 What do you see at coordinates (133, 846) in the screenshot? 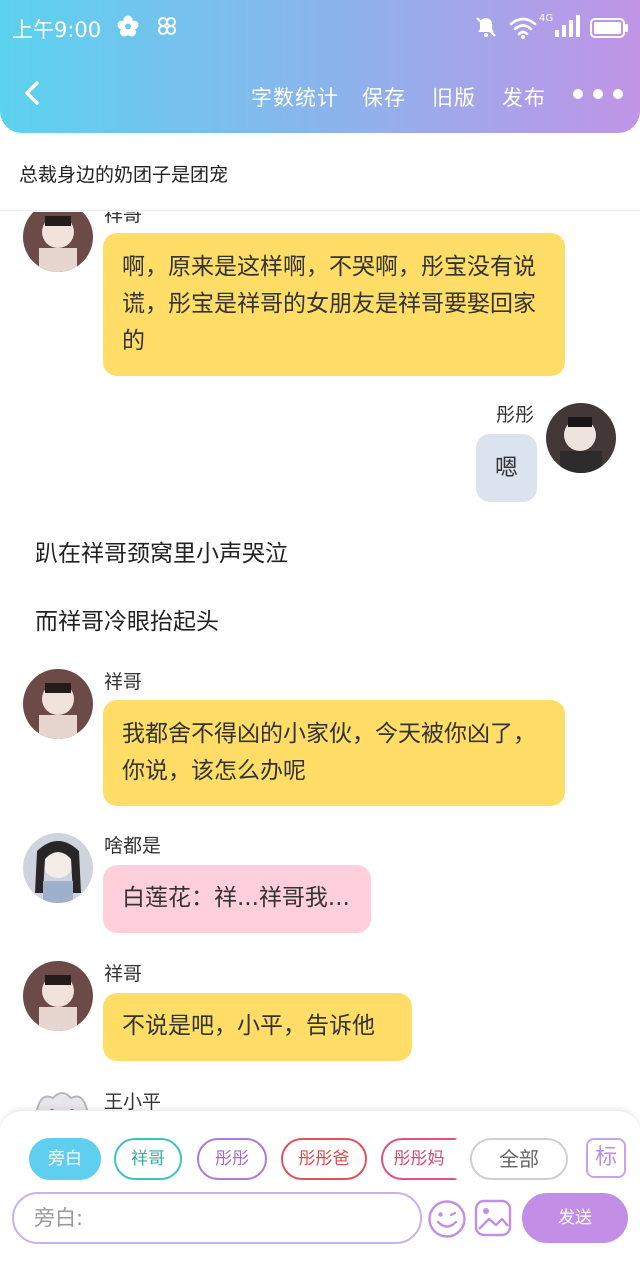
I see `speaker-name: 啥都是` at bounding box center [133, 846].